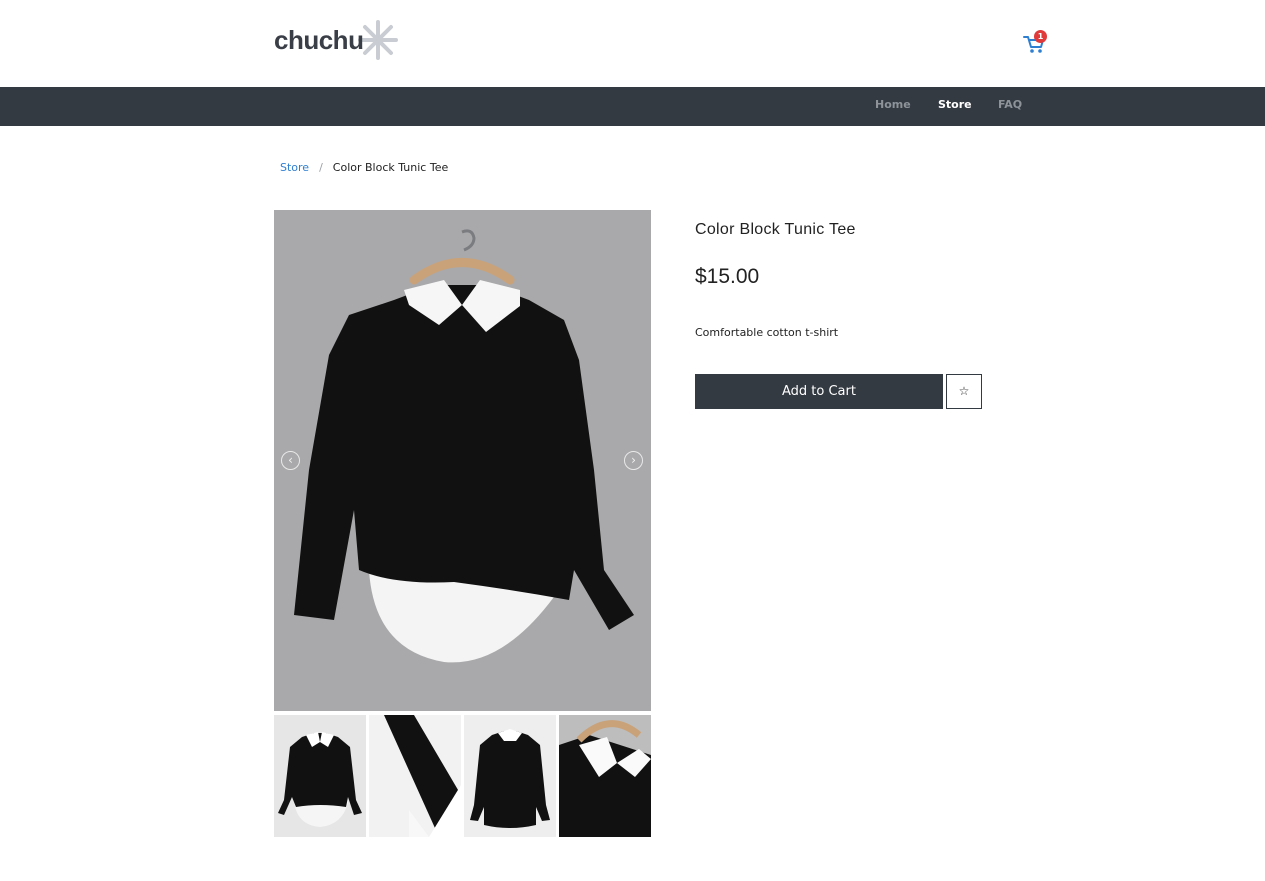 This screenshot has width=1265, height=881. I want to click on breadcrumb: Store / Color Block Tunic Tee, so click(364, 167).